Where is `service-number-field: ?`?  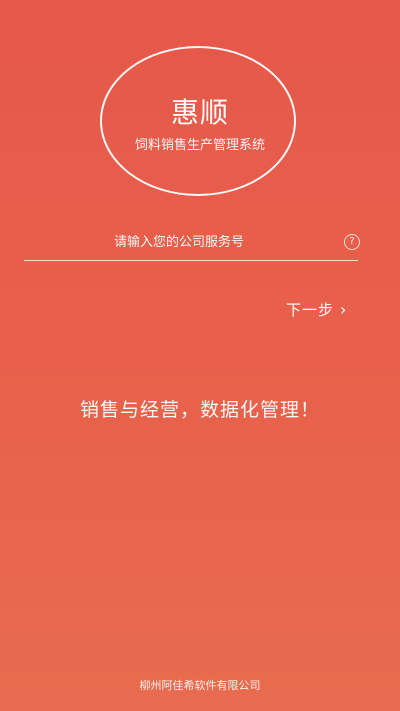
service-number-field: ? is located at coordinates (192, 243).